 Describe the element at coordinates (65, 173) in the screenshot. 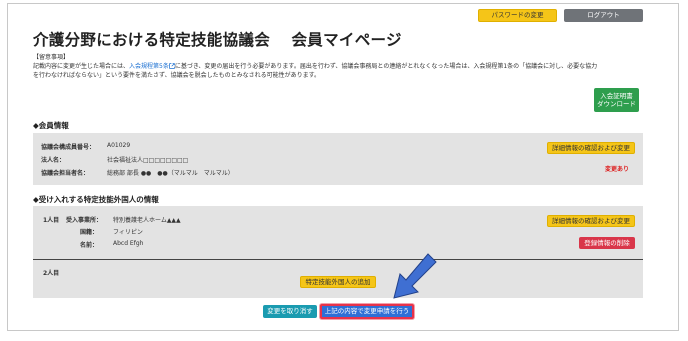

I see `contact-person-label: 協議会担当者名：` at that location.